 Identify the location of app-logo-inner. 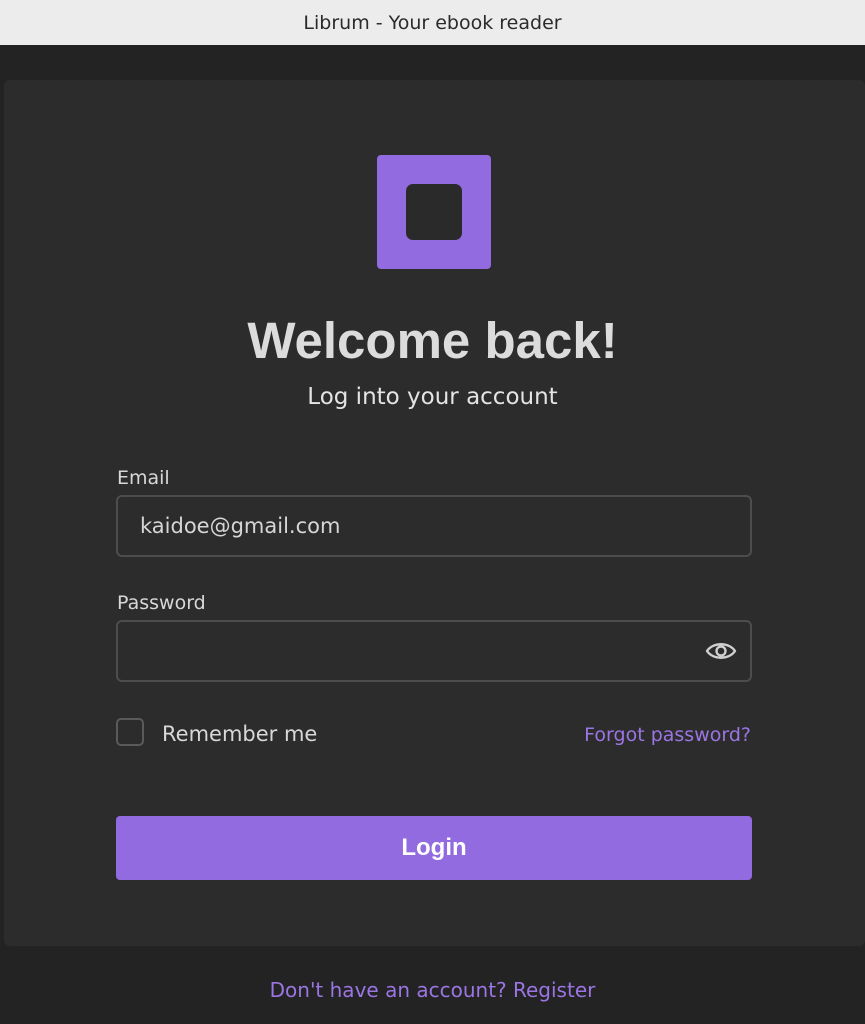
(434, 212).